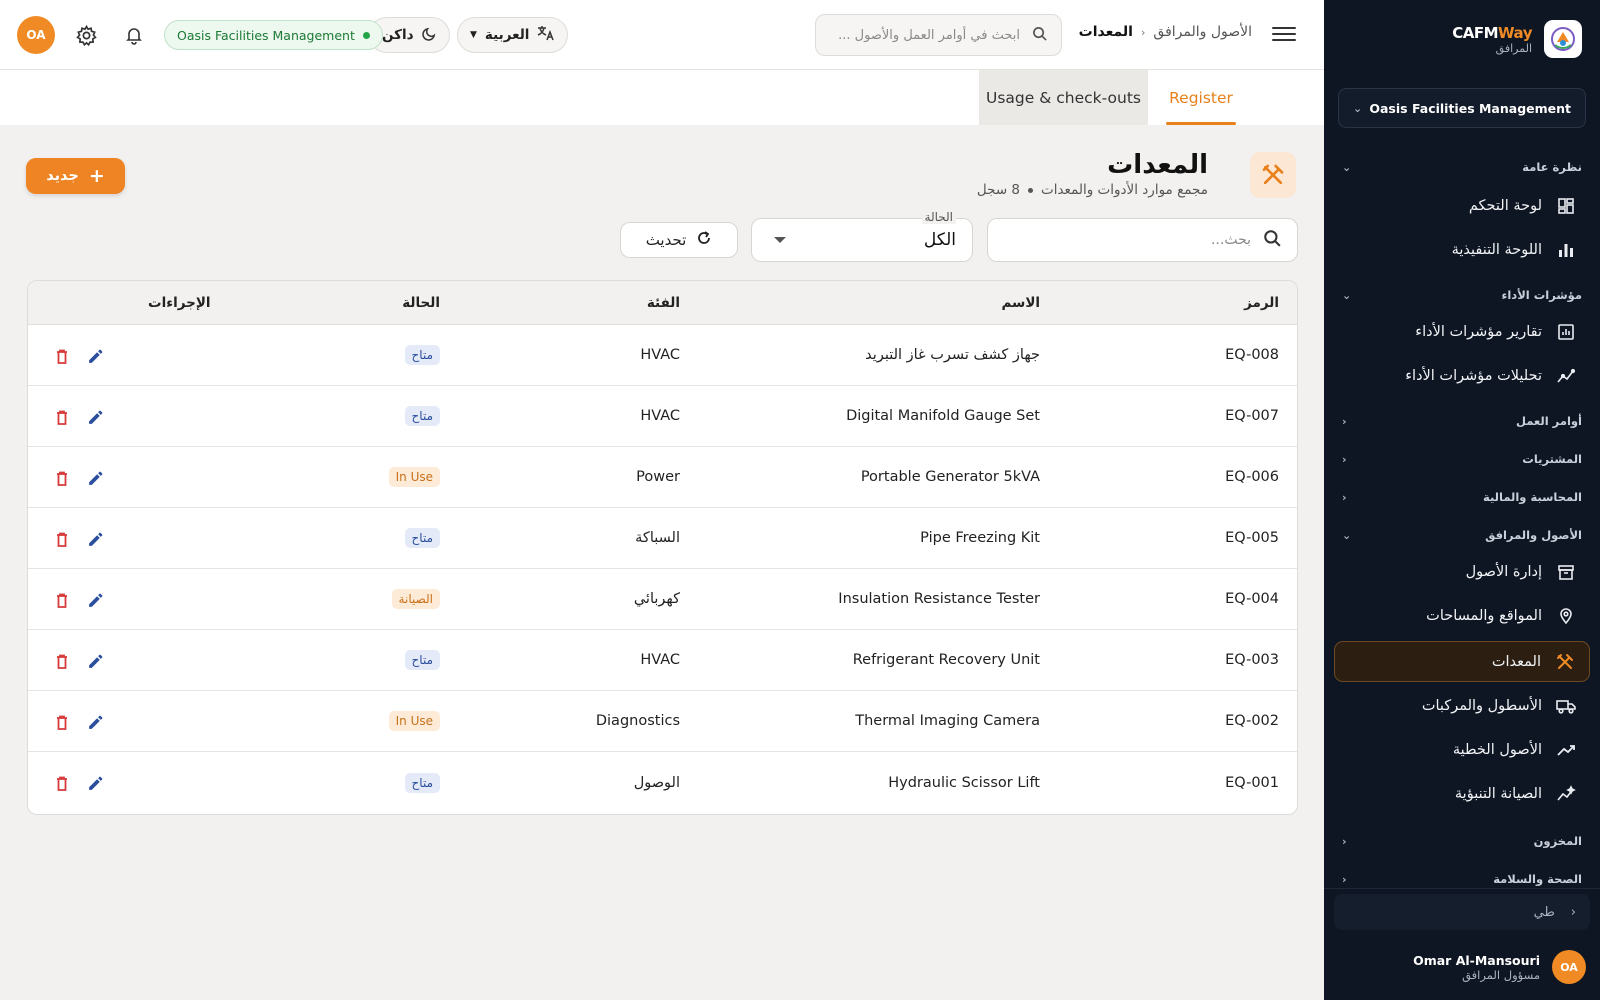 Image resolution: width=1600 pixels, height=1000 pixels. What do you see at coordinates (1462, 167) in the screenshot?
I see `nav-section-overview: نظرة عامة ⌄` at bounding box center [1462, 167].